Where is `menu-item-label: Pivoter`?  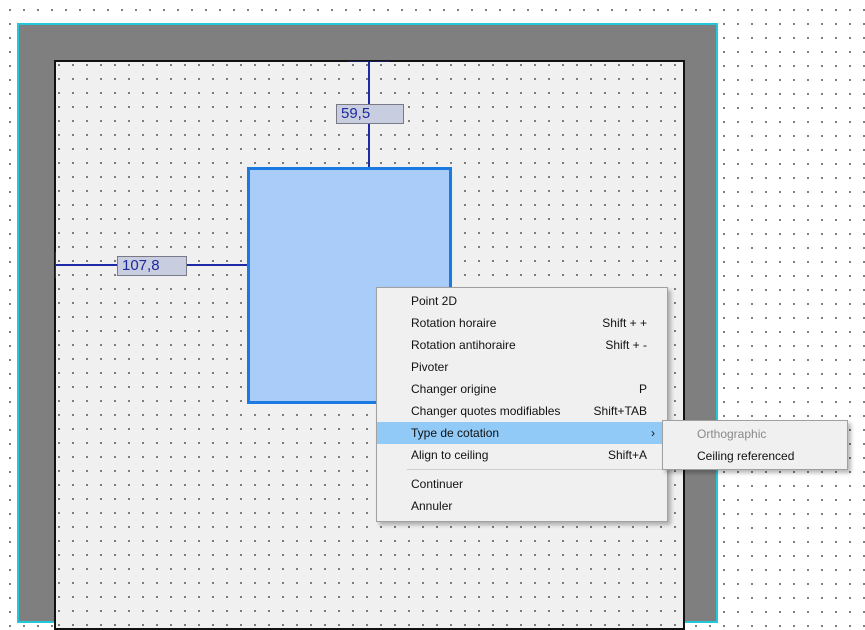 menu-item-label: Pivoter is located at coordinates (430, 367).